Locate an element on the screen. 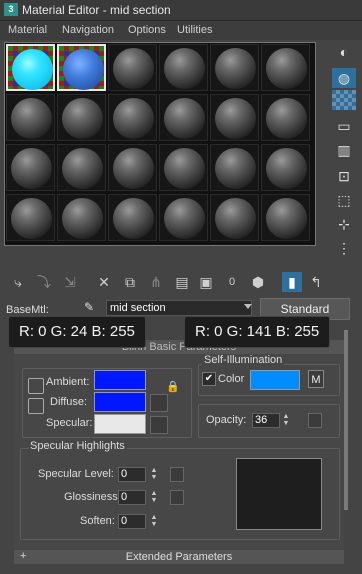 The width and height of the screenshot is (362, 574). material-map-navigator-icon: ⋮ is located at coordinates (344, 248).